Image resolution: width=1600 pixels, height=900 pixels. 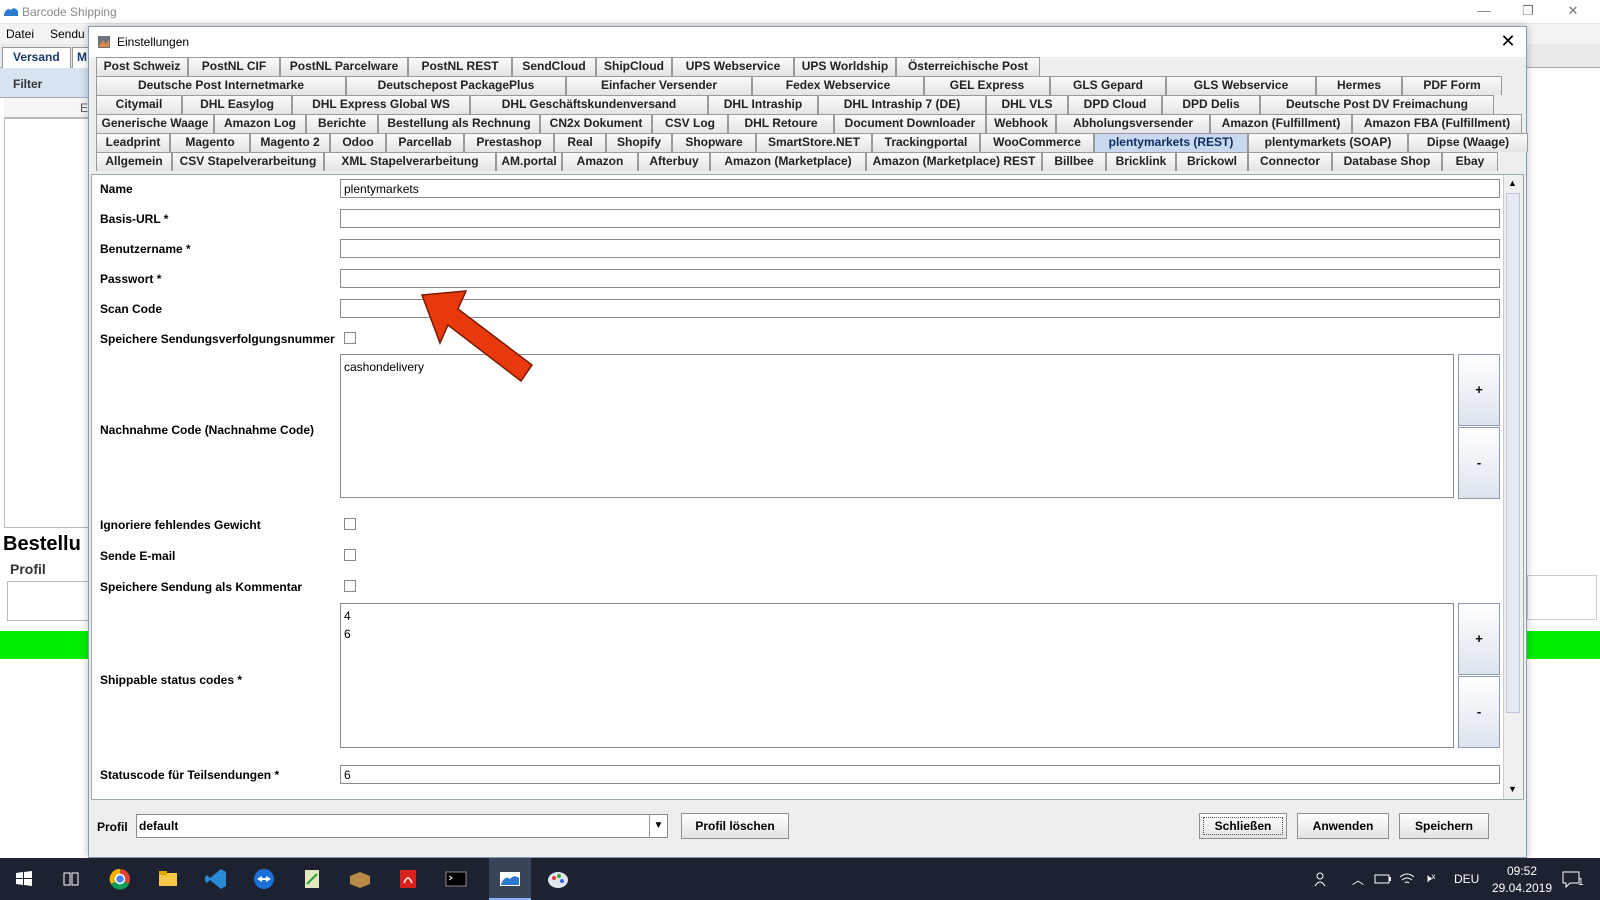 What do you see at coordinates (350, 524) in the screenshot?
I see `ignore-weight-checkbox` at bounding box center [350, 524].